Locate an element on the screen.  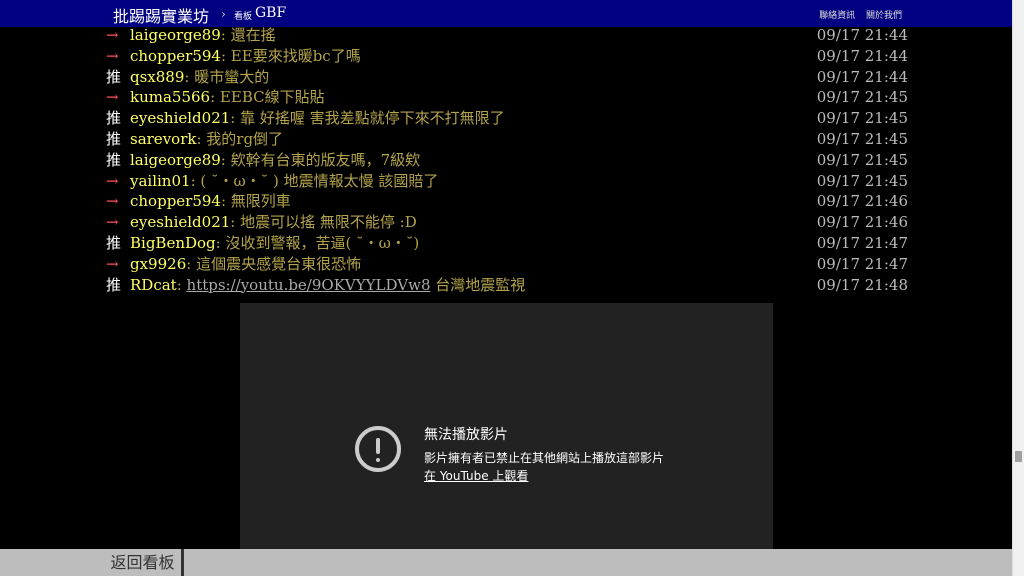
comment-content: : EEBC線下貼貼 is located at coordinates (267, 97).